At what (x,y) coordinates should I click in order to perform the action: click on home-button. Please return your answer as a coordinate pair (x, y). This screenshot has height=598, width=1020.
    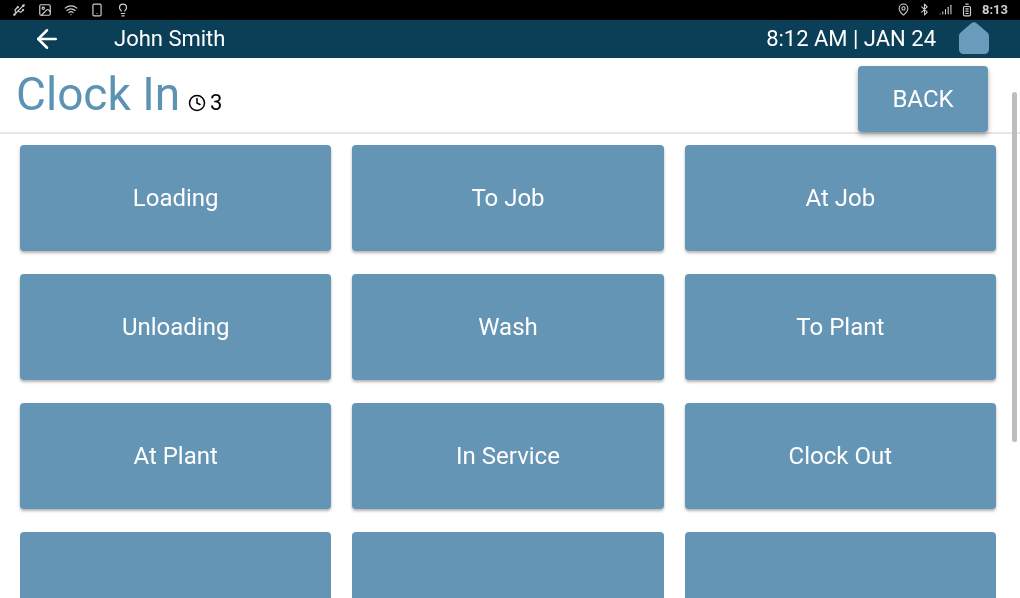
    Looking at the image, I should click on (974, 38).